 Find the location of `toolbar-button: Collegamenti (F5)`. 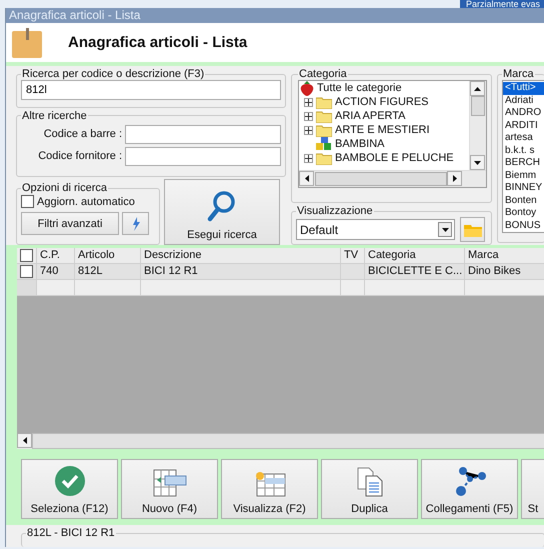

toolbar-button: Collegamenti (F5) is located at coordinates (469, 489).